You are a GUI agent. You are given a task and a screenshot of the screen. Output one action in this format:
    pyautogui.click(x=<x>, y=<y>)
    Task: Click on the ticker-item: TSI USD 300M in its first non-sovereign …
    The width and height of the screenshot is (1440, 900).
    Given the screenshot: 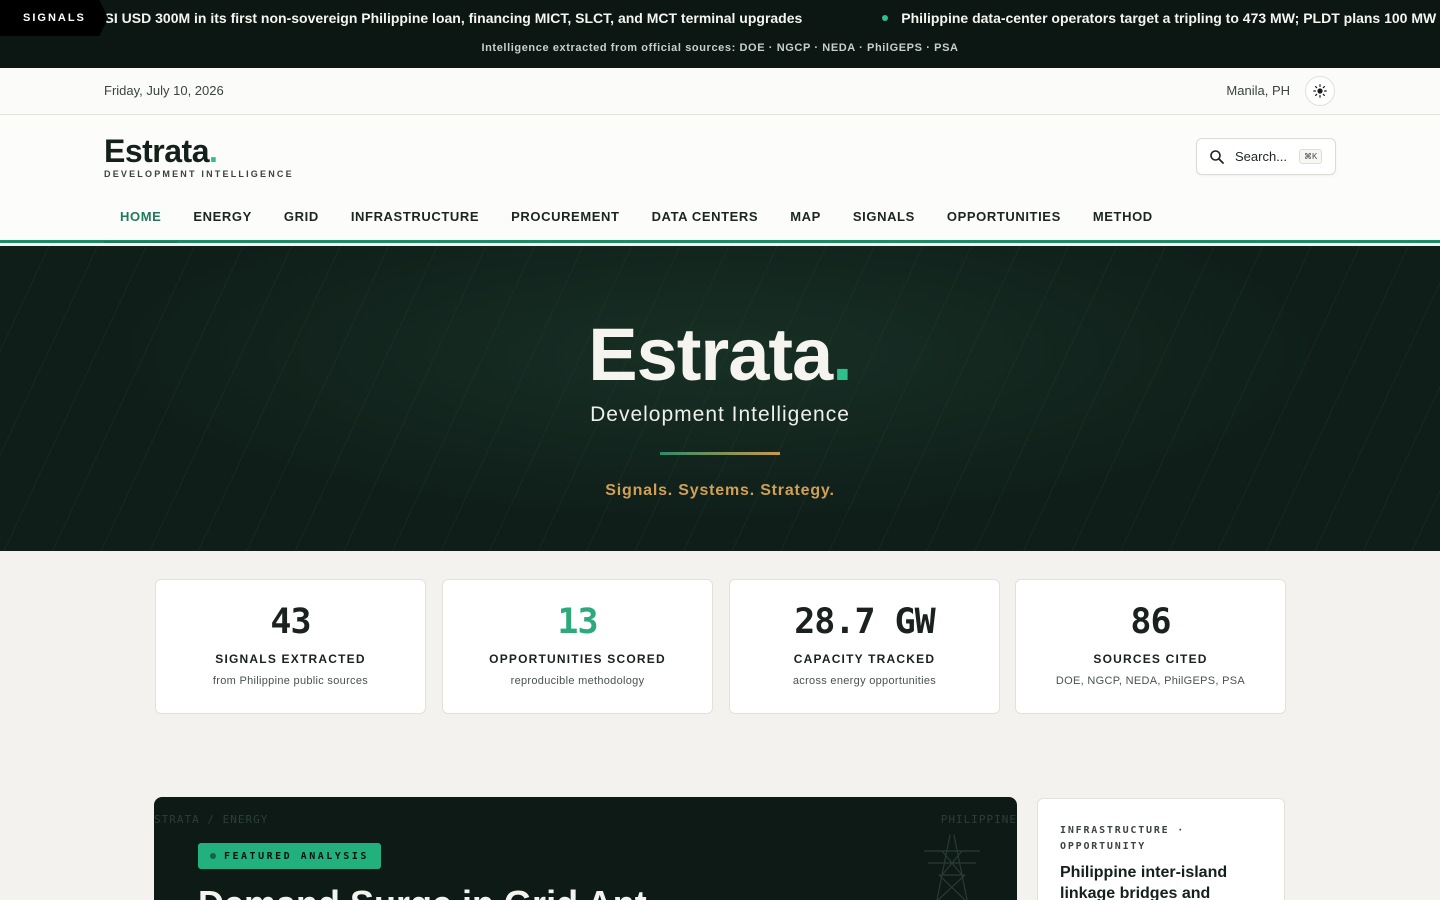 What is the action you would take?
    pyautogui.click(x=449, y=18)
    